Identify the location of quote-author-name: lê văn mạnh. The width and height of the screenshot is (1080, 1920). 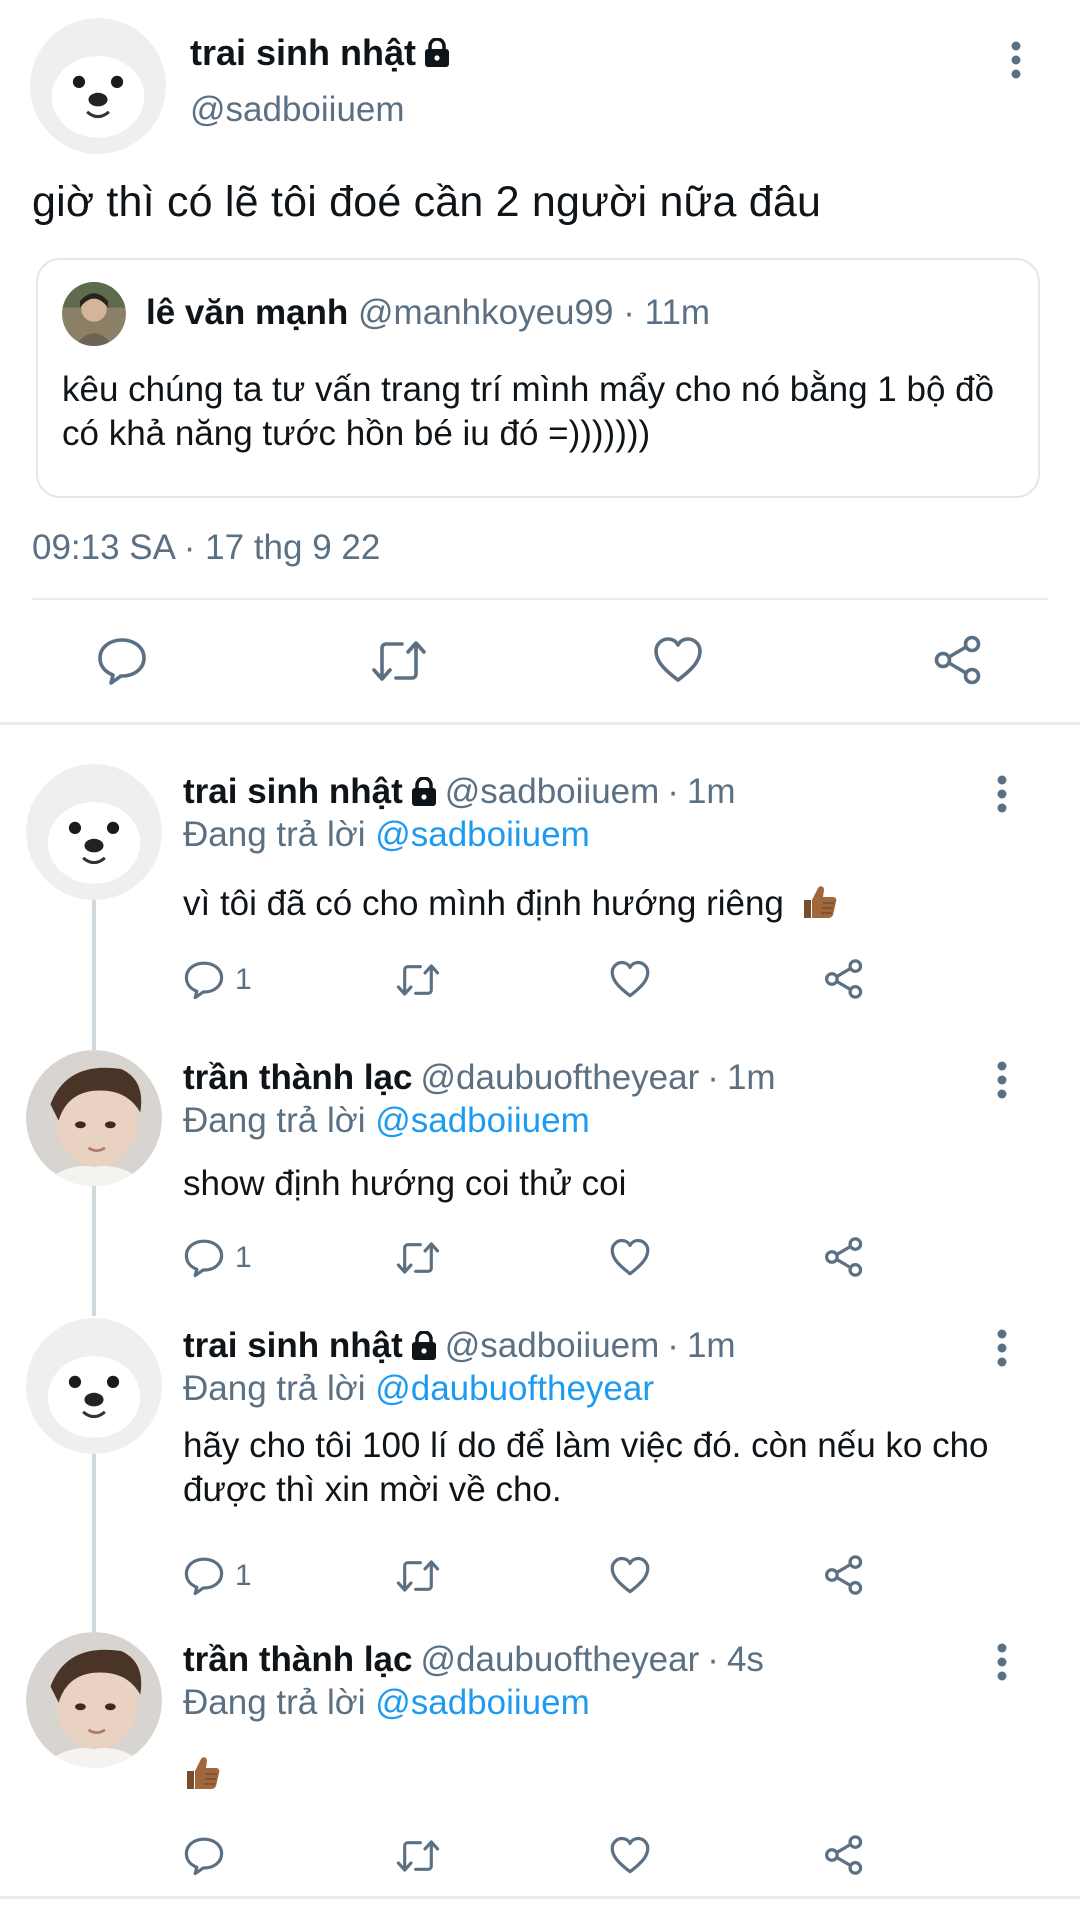
(247, 312).